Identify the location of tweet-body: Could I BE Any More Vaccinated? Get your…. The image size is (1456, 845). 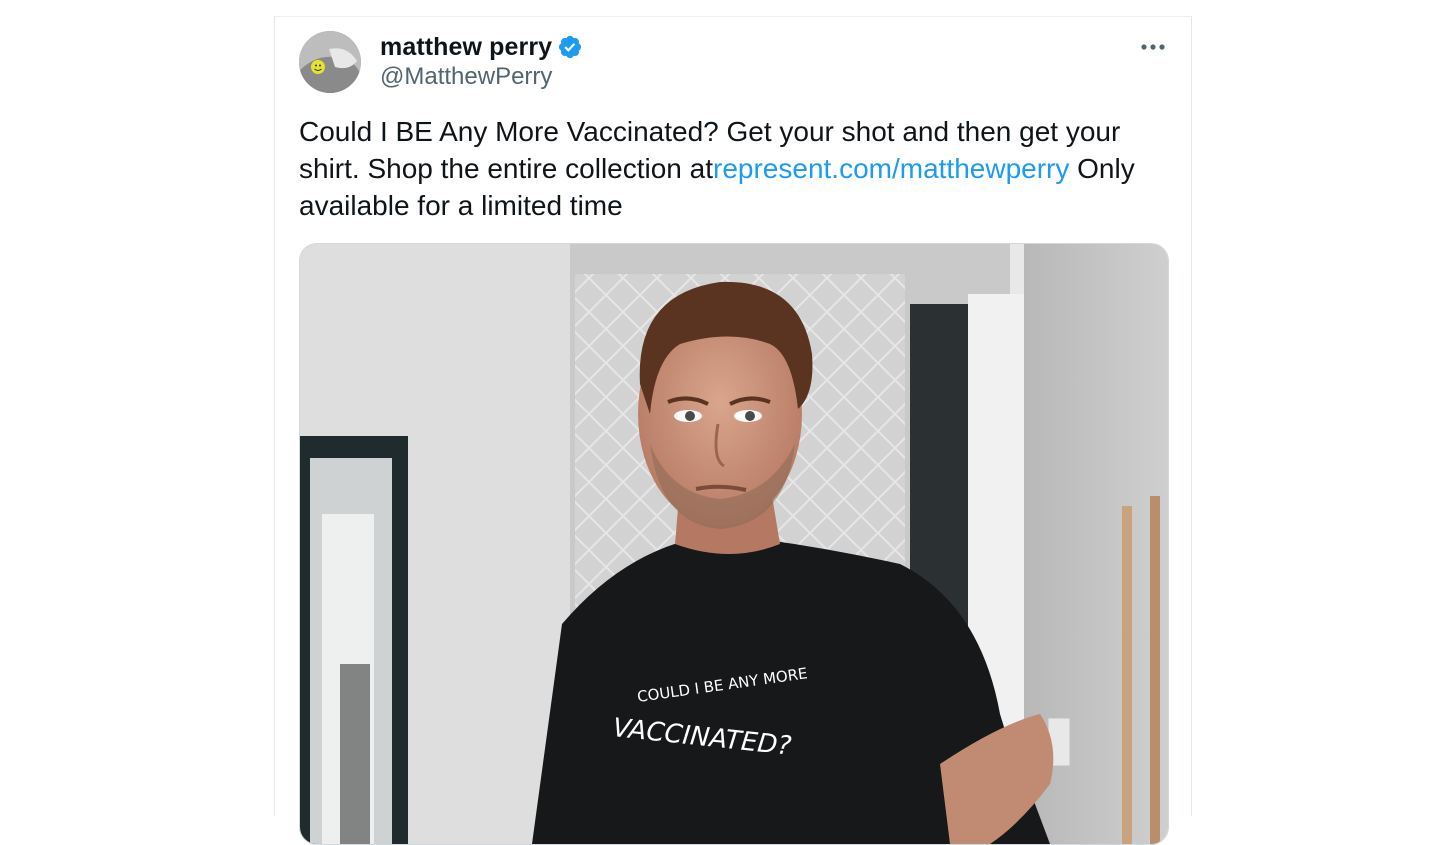
(739, 168).